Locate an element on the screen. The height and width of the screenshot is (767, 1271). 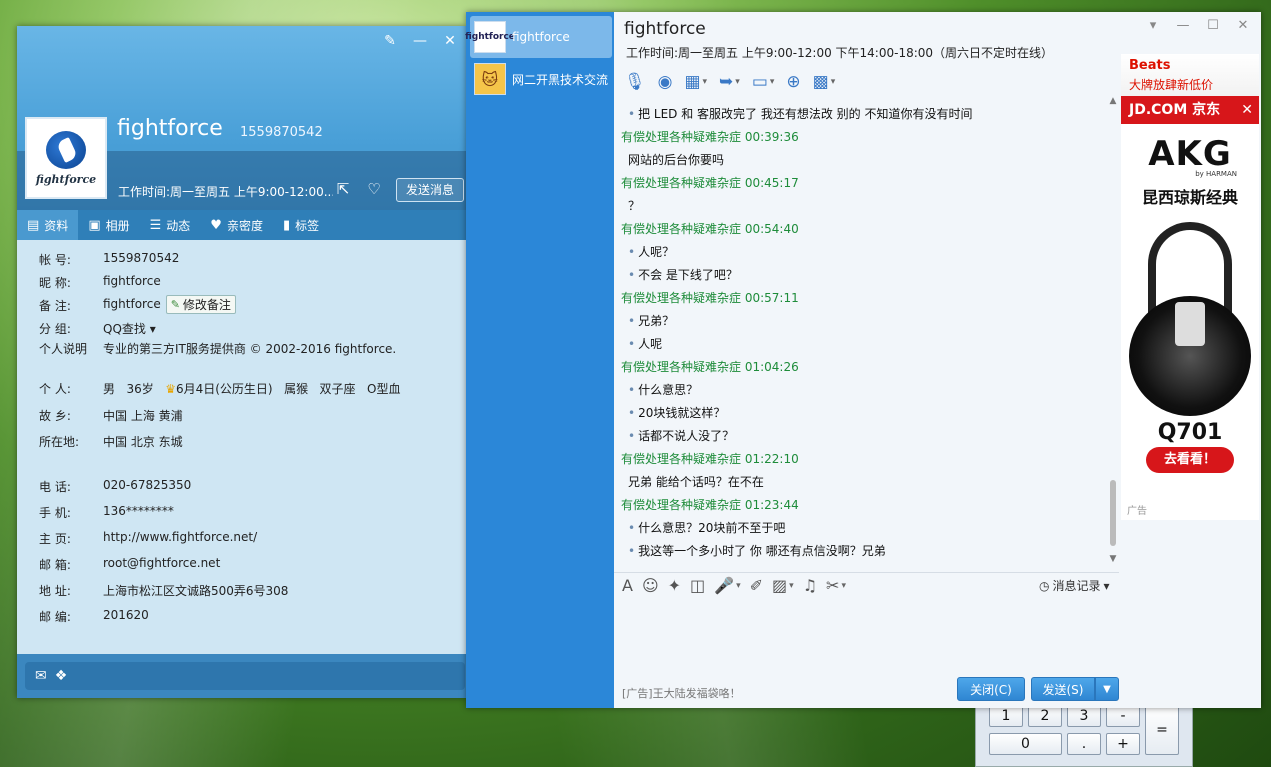
video-call-icon: ◉ is located at coordinates (665, 82).